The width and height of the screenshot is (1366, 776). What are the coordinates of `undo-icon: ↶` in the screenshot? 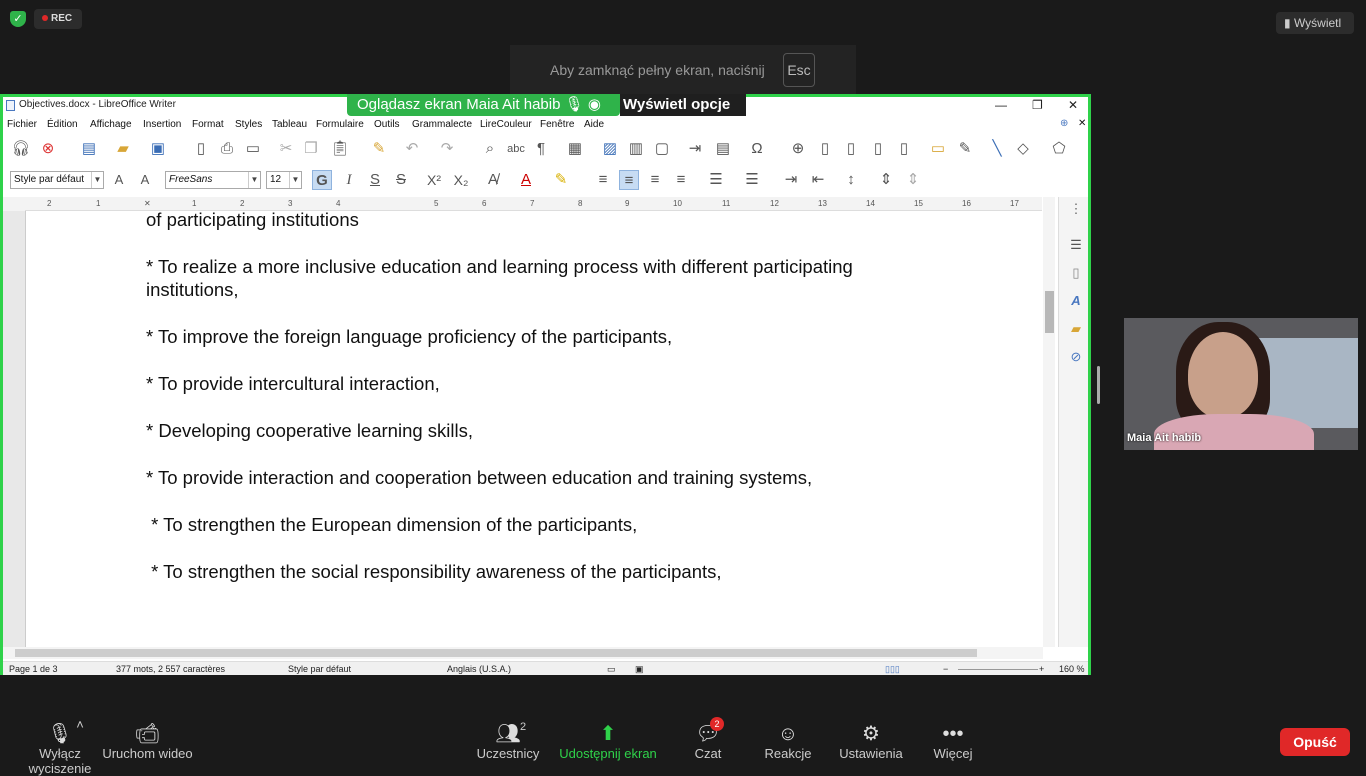 It's located at (412, 149).